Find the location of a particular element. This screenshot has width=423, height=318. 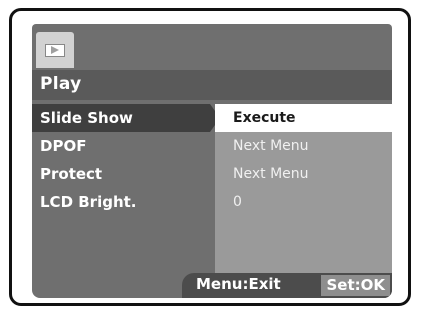

play-mode-tab is located at coordinates (55, 50).